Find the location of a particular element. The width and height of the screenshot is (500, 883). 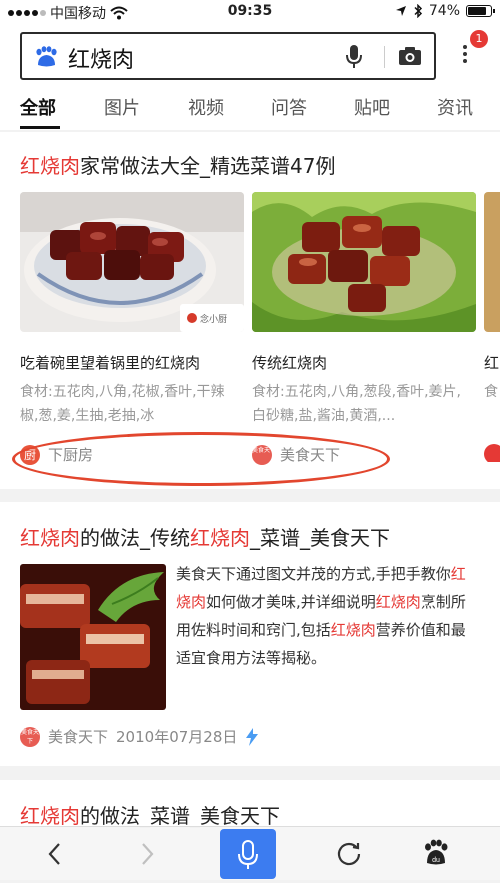

pork-closeup-image is located at coordinates (93, 637).